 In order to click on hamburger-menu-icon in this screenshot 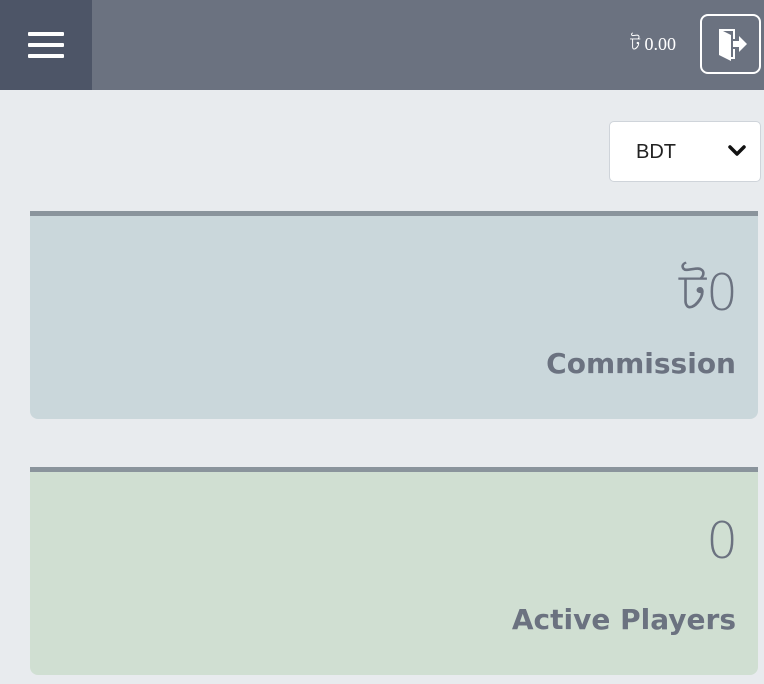, I will do `click(46, 45)`.